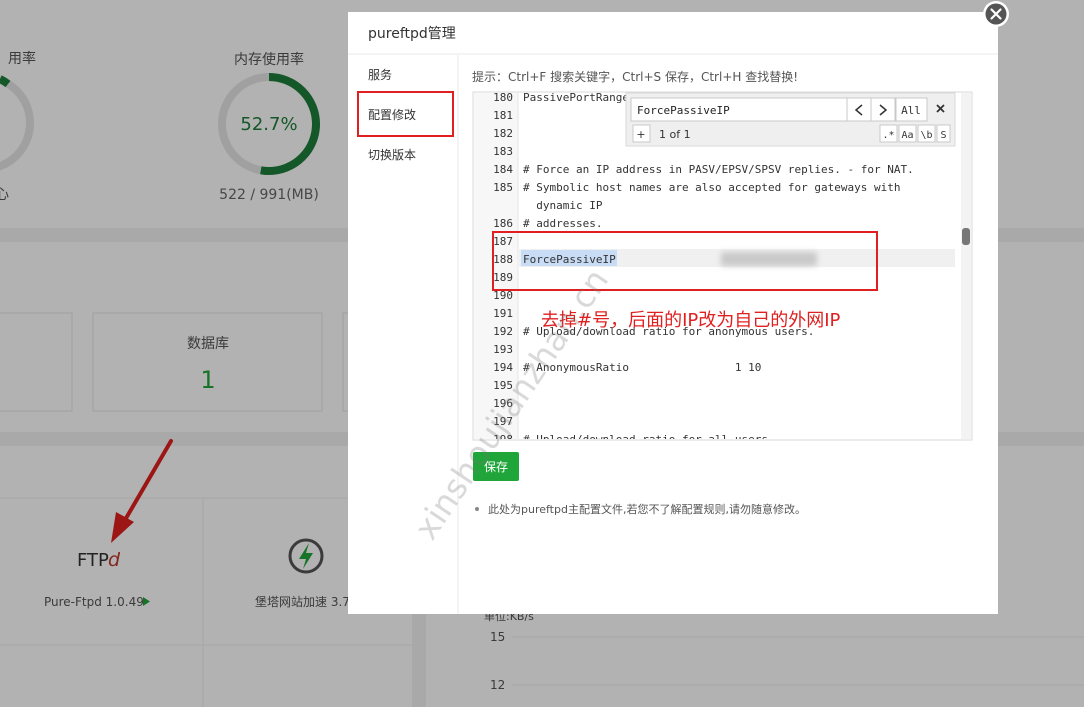 This screenshot has width=1084, height=707. What do you see at coordinates (563, 205) in the screenshot?
I see `code-line: dynamic IP` at bounding box center [563, 205].